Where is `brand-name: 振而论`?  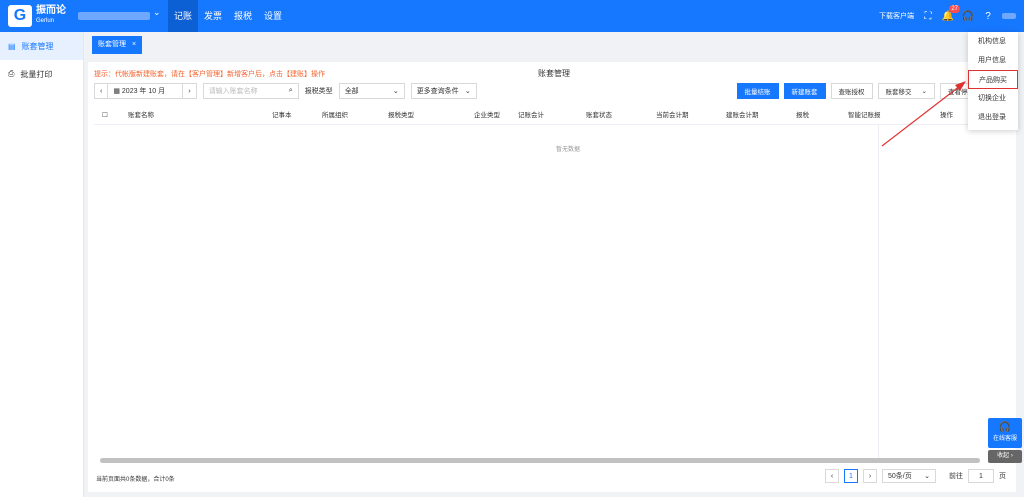 brand-name: 振而论 is located at coordinates (51, 10).